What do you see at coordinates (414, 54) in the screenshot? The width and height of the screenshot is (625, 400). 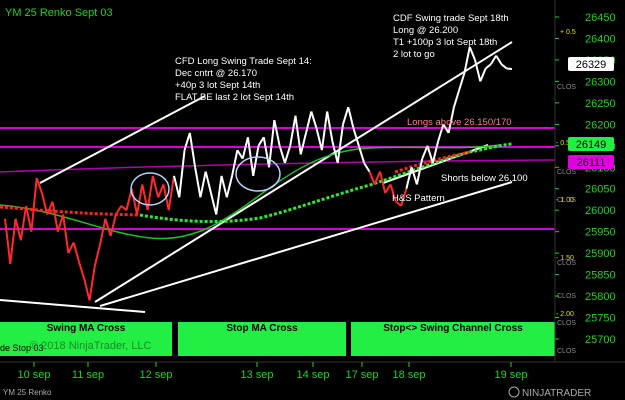 I see `annotation-line: 2 lot to go` at bounding box center [414, 54].